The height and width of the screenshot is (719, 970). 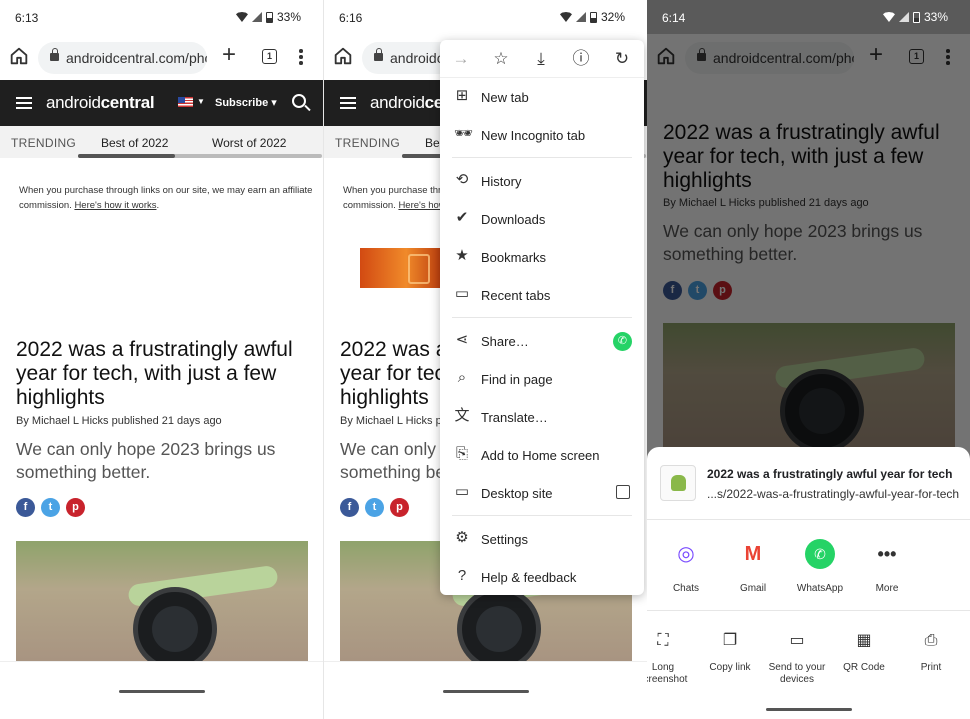 I want to click on battery-percent: 32%, so click(x=612, y=17).